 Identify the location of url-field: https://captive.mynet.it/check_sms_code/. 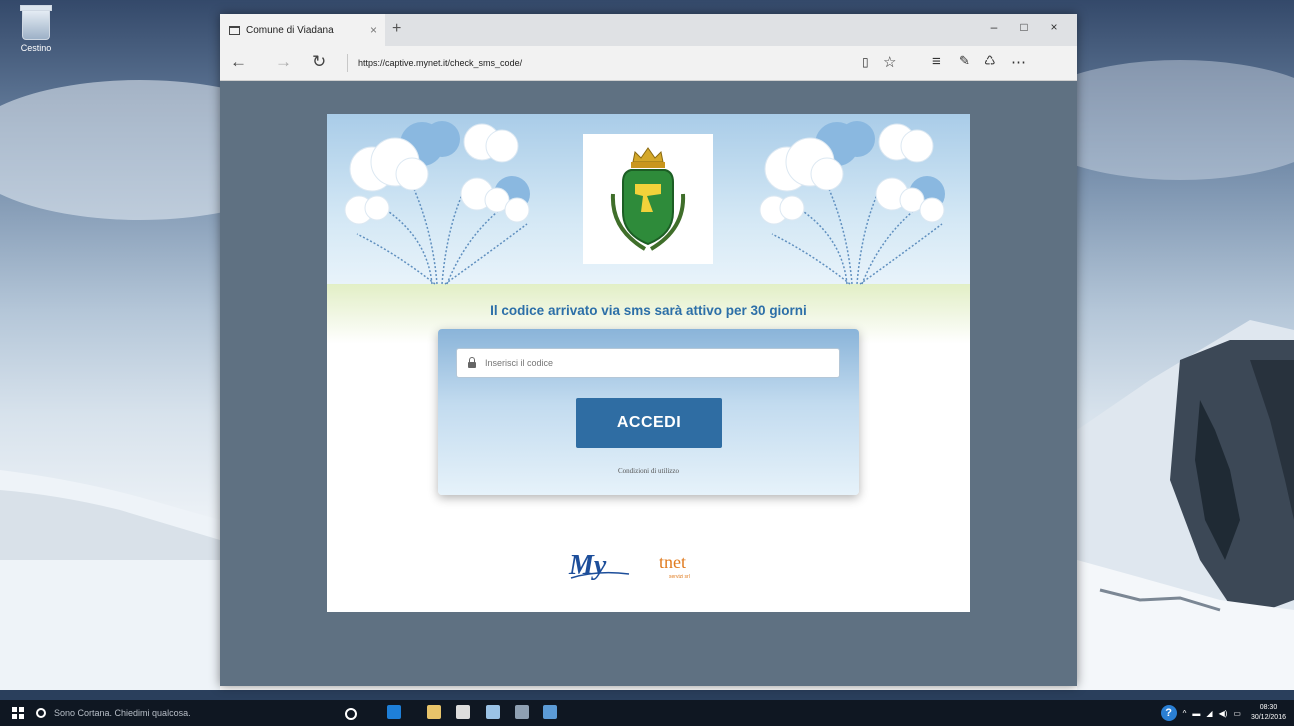
(602, 63).